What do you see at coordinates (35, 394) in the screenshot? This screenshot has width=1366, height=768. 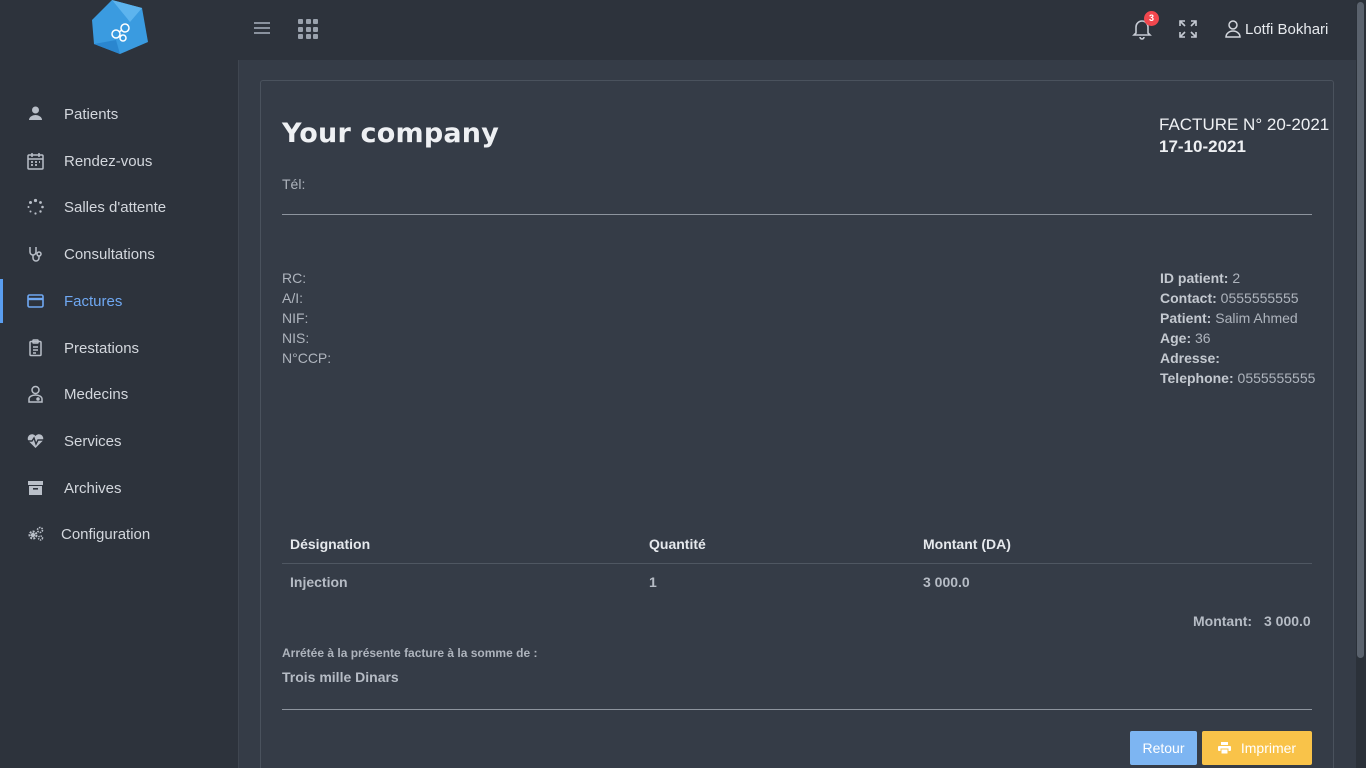 I see `doctor-icon` at bounding box center [35, 394].